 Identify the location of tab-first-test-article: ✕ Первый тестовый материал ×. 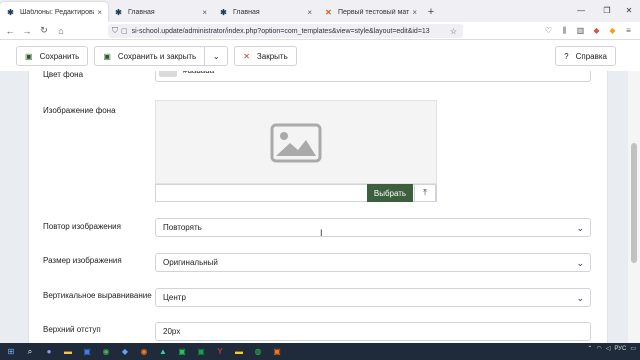
(370, 12).